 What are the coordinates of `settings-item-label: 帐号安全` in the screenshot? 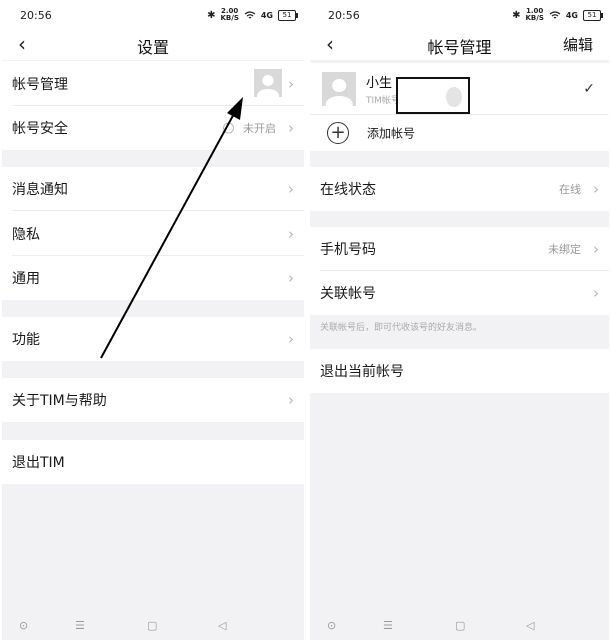 It's located at (40, 129).